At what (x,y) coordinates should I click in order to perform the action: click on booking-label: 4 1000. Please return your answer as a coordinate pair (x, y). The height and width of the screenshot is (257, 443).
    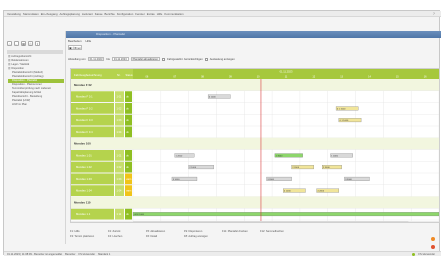
    Looking at the image, I should click on (287, 192).